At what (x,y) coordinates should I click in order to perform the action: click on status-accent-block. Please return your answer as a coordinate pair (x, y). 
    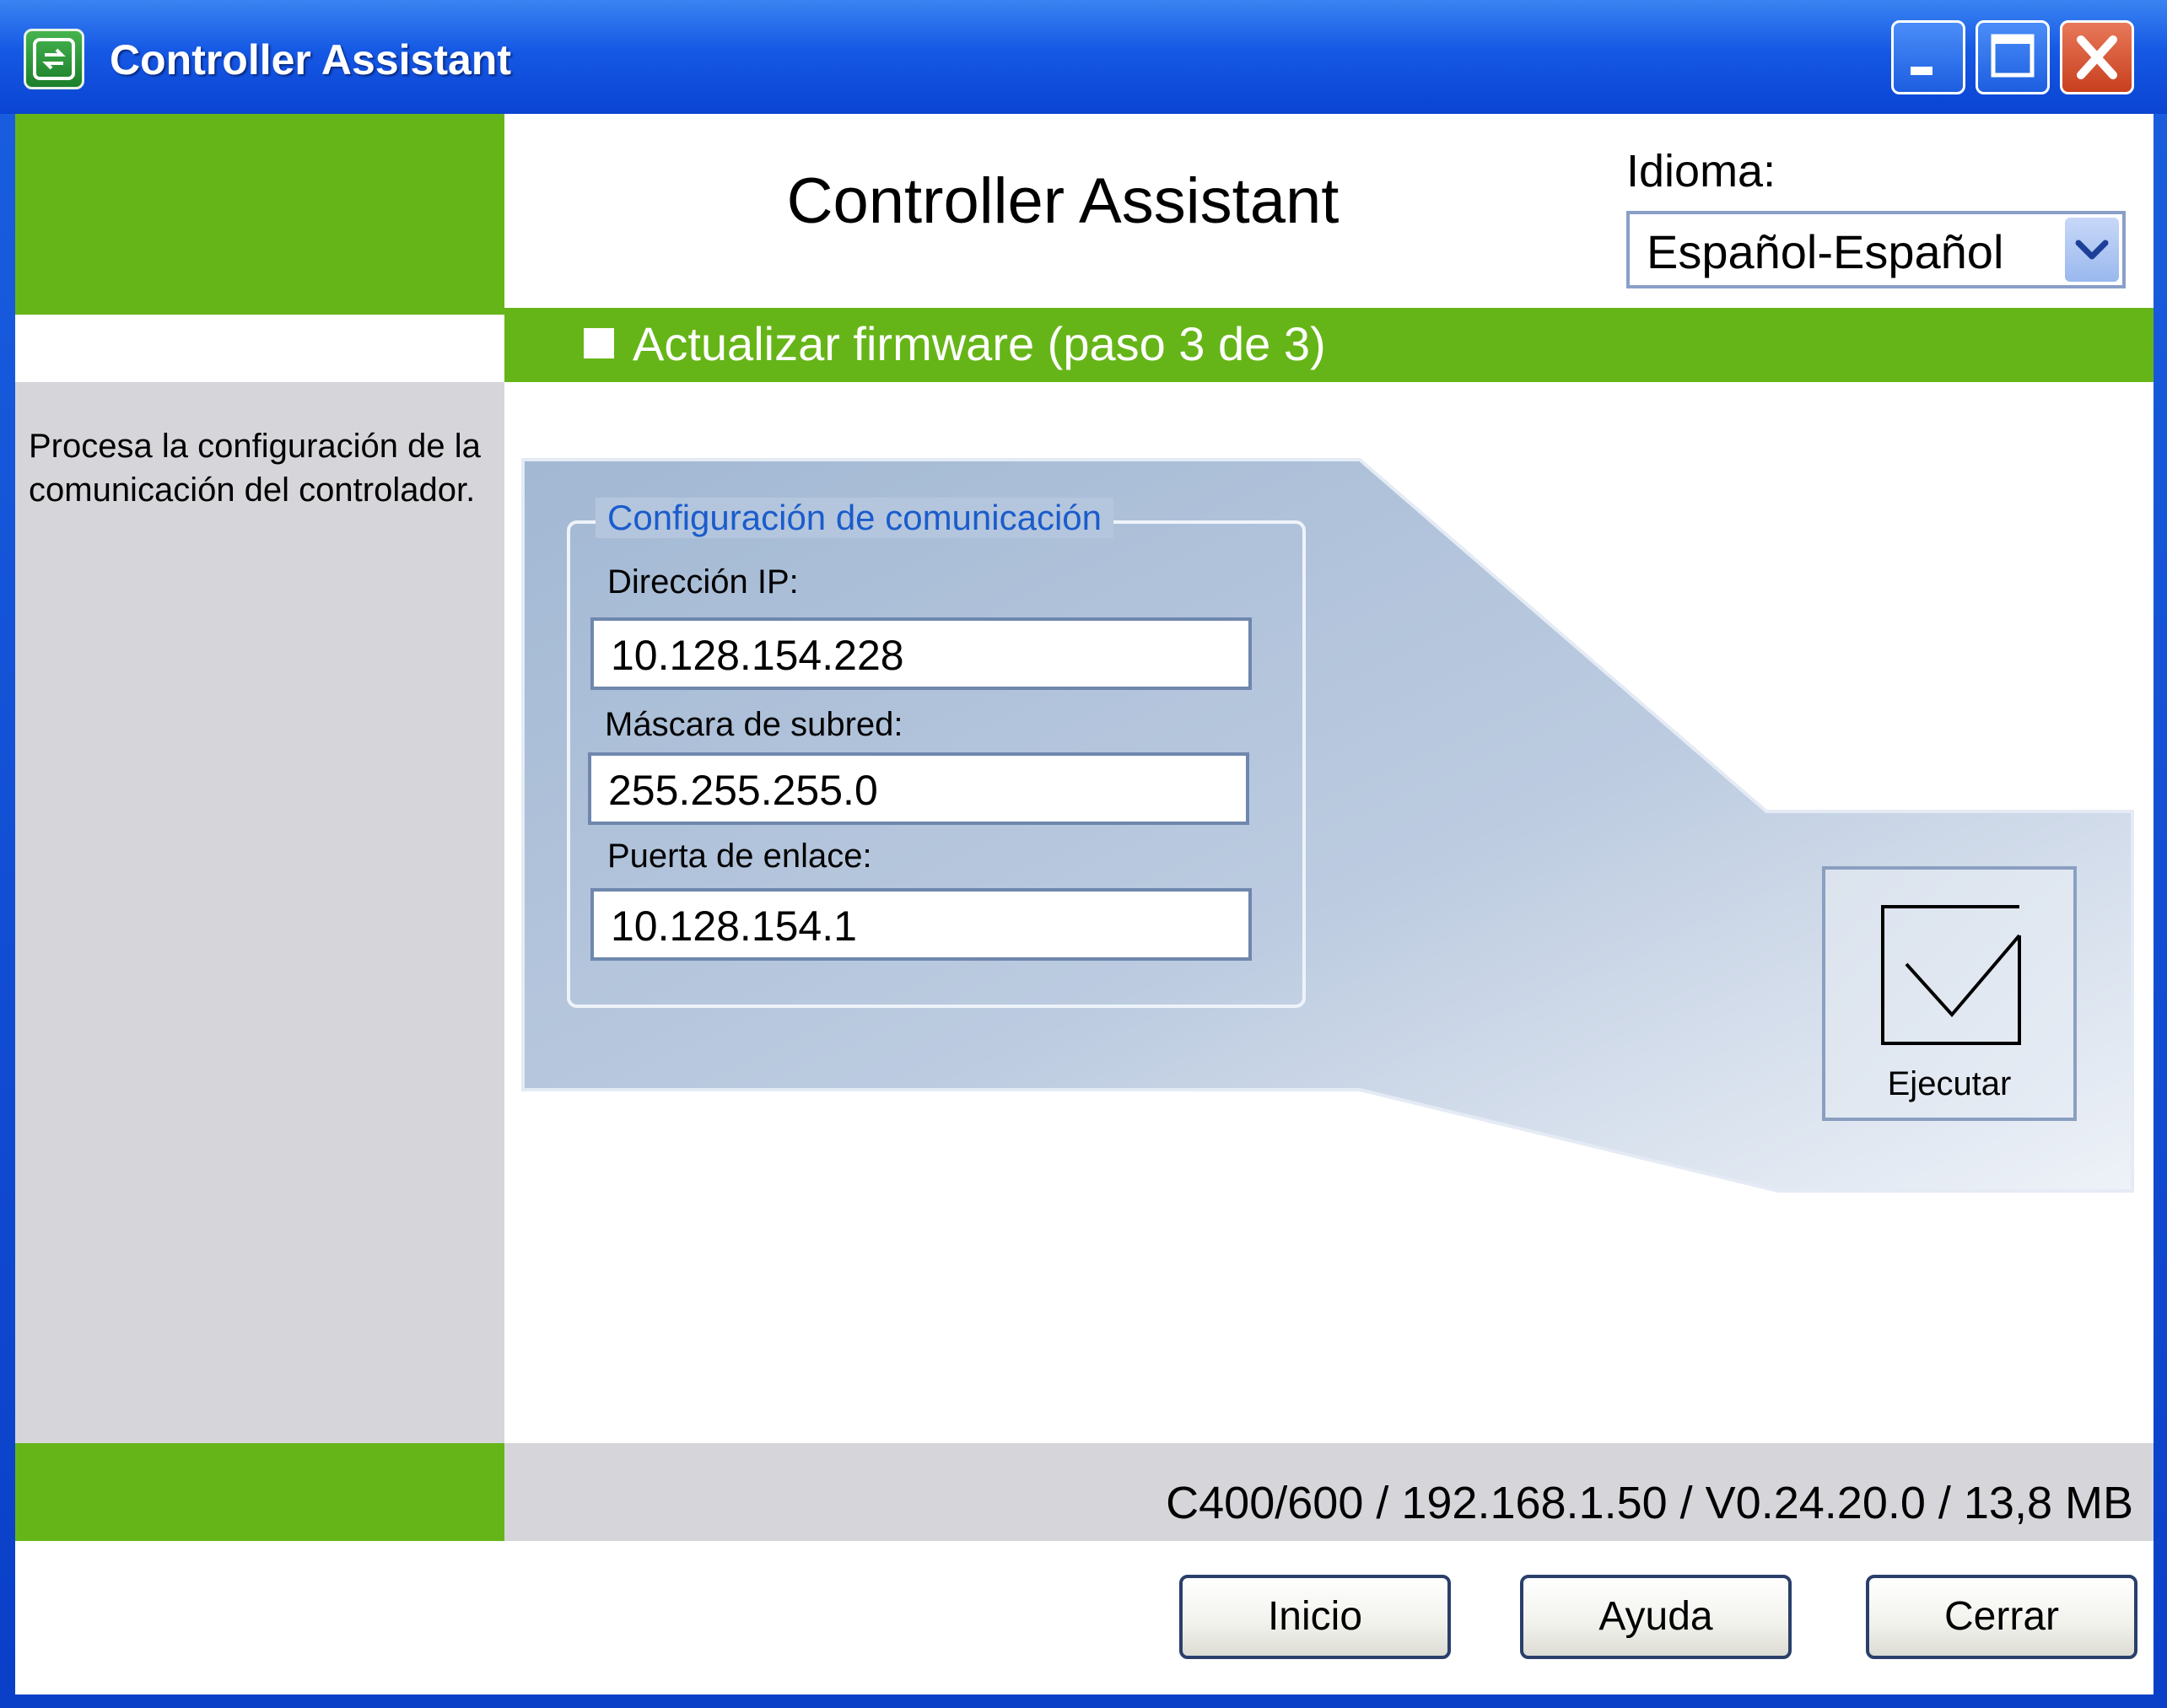
    Looking at the image, I should click on (259, 1492).